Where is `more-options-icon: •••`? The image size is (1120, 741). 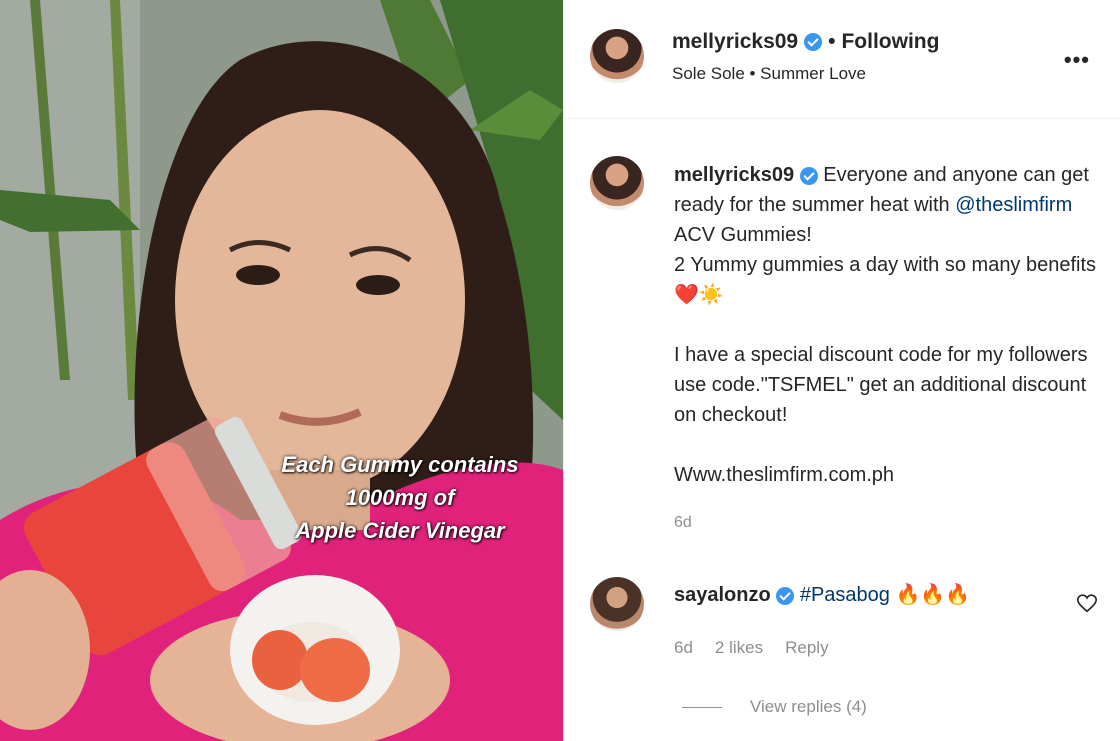 more-options-icon: ••• is located at coordinates (1077, 60).